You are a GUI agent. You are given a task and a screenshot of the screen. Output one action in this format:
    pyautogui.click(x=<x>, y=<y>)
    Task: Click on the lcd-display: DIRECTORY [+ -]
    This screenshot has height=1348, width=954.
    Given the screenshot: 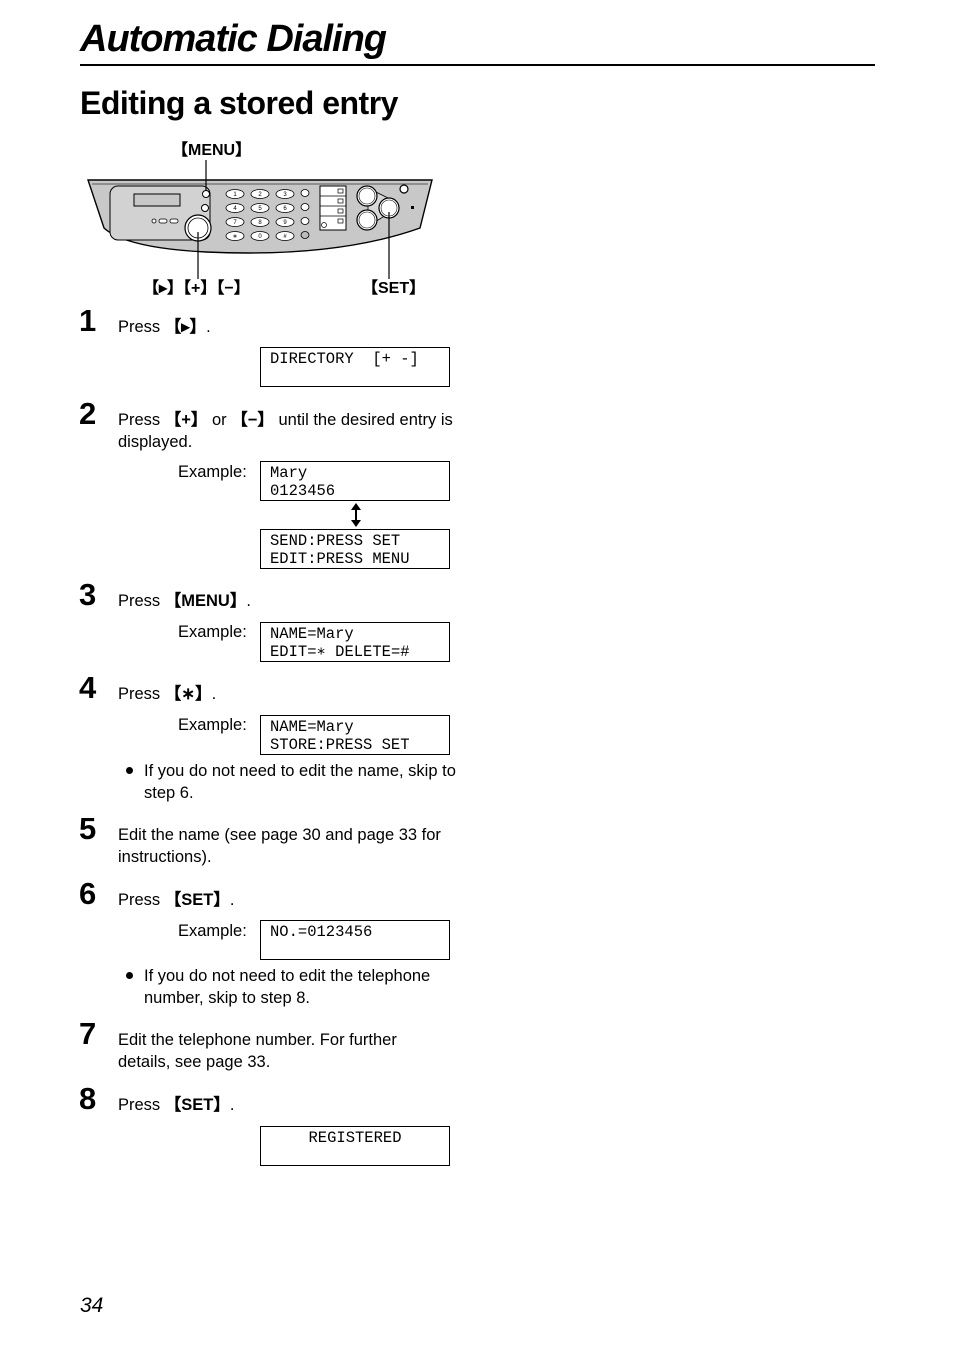 What is the action you would take?
    pyautogui.click(x=355, y=367)
    